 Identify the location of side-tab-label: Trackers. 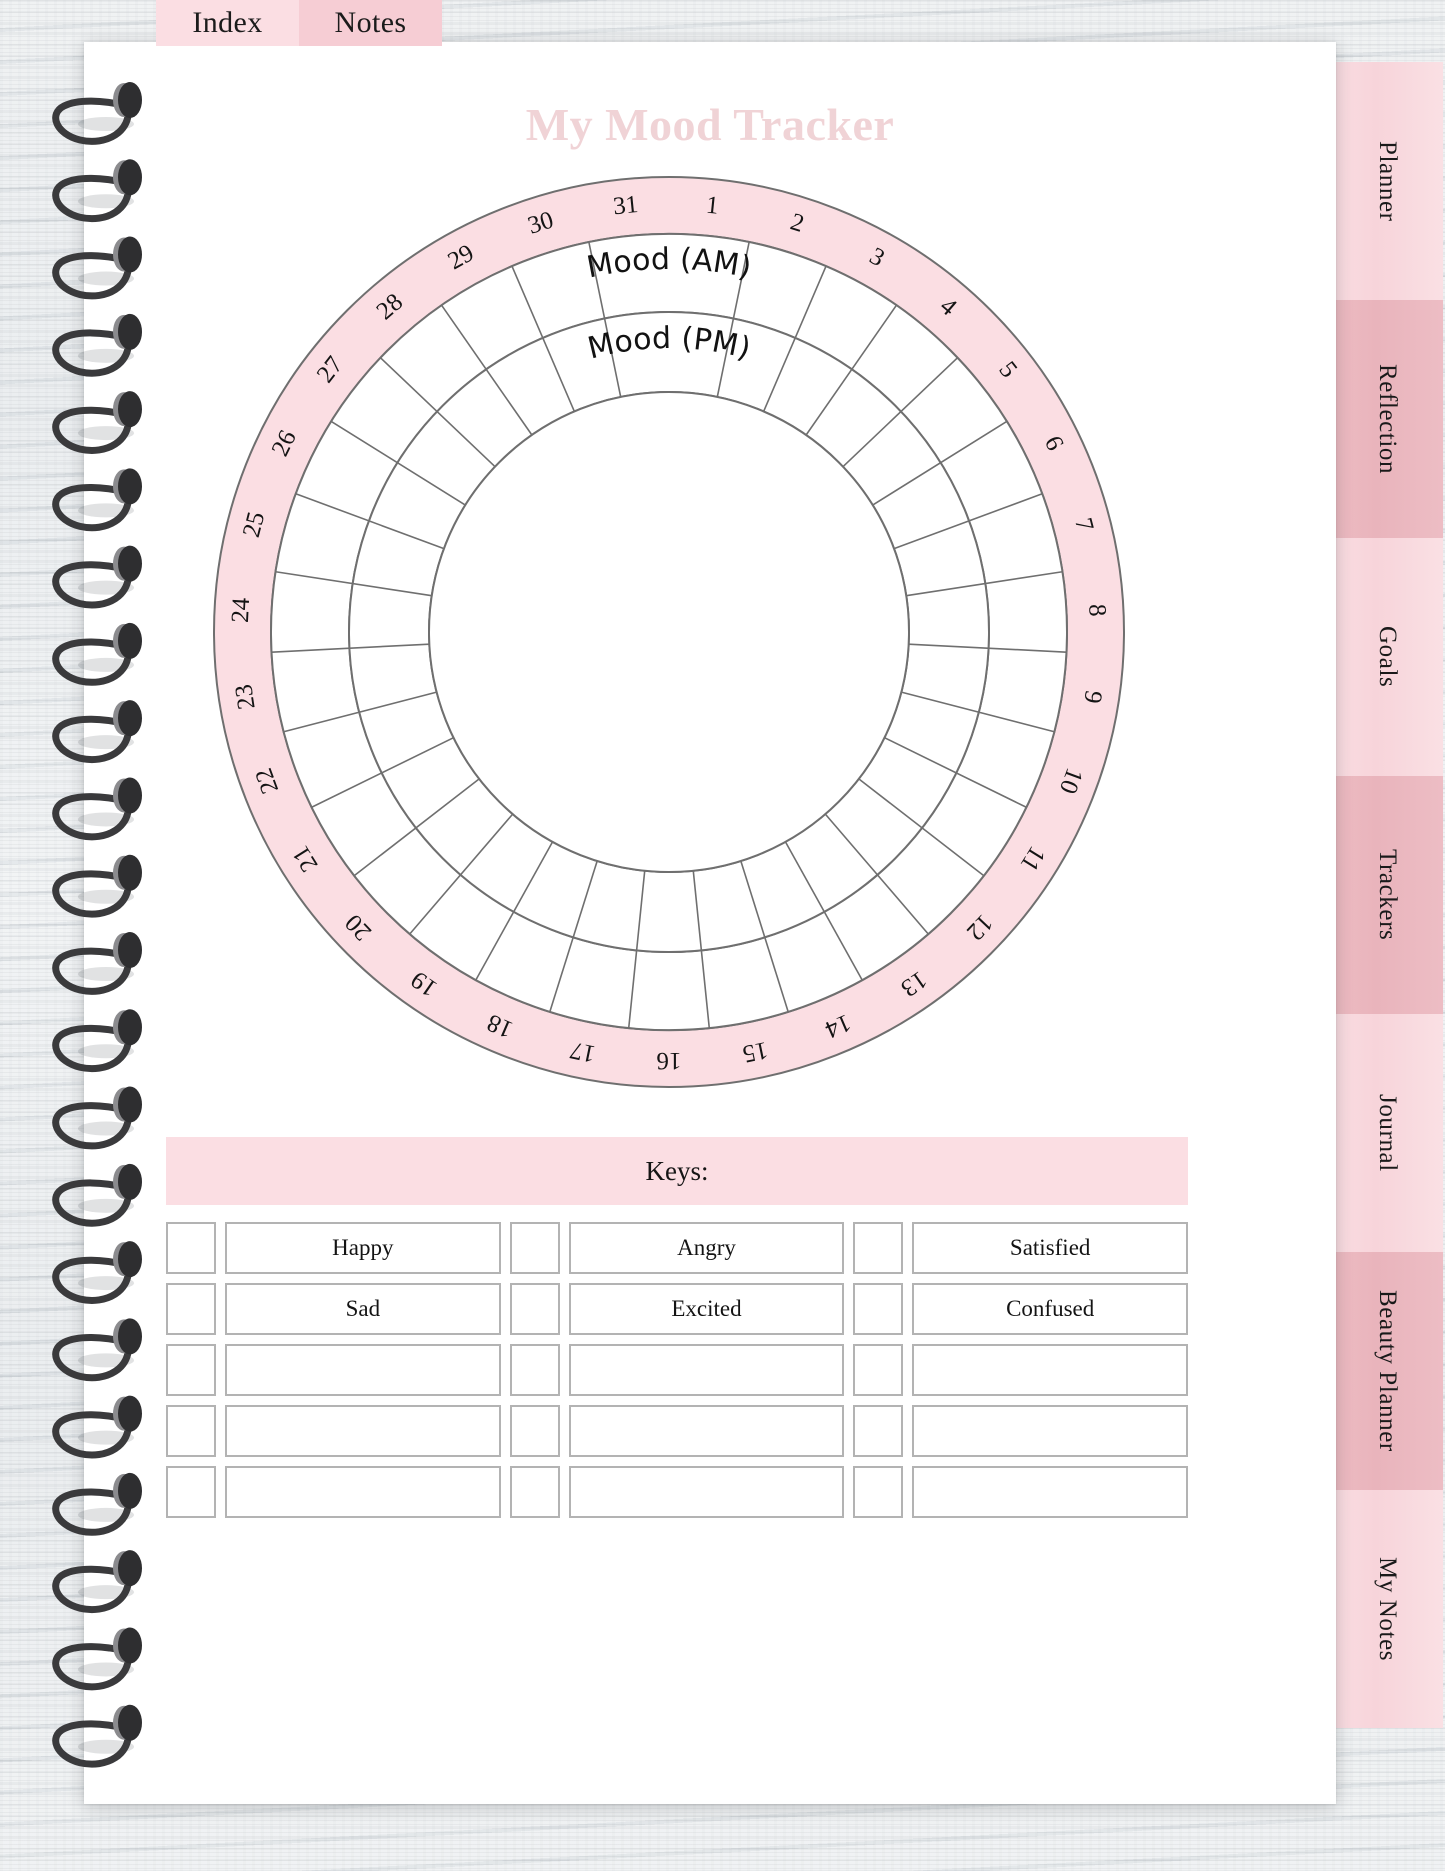
(1387, 895).